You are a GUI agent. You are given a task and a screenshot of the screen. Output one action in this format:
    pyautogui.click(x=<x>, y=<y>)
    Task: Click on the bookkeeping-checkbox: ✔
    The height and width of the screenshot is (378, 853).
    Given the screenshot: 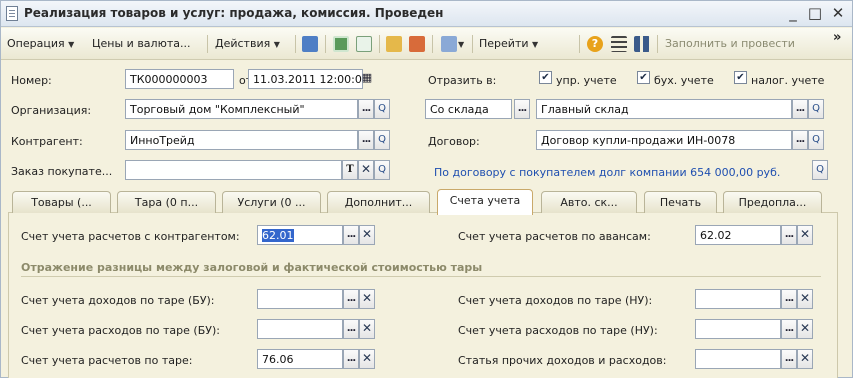 What is the action you would take?
    pyautogui.click(x=643, y=77)
    